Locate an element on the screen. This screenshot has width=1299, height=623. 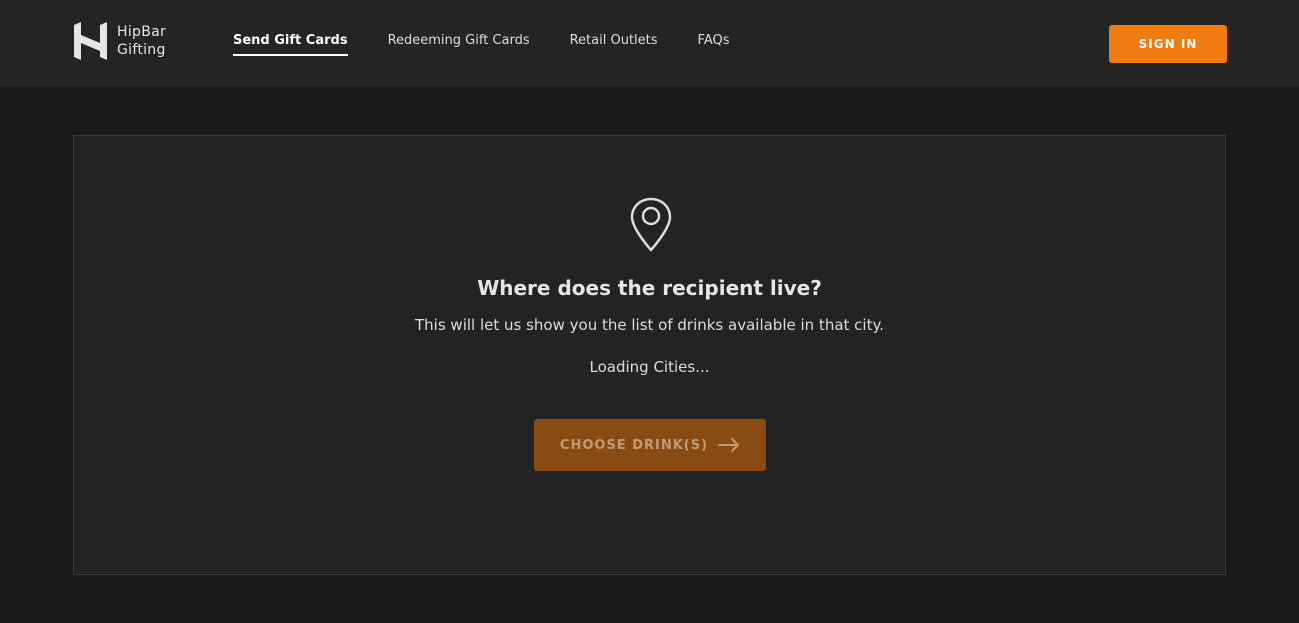
nav-faqs: FAQs is located at coordinates (714, 43).